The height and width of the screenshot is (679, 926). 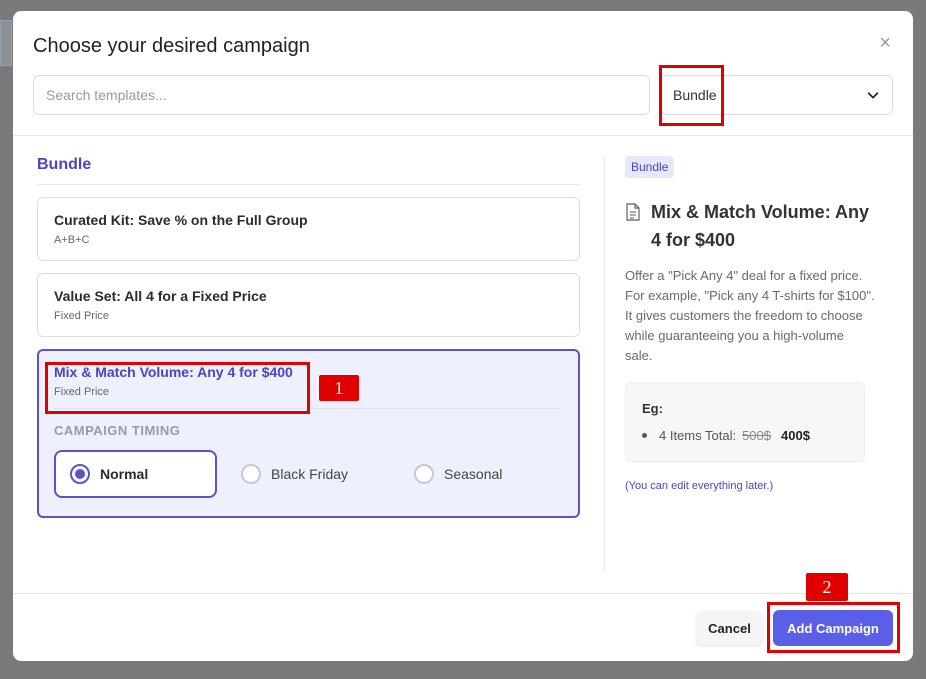 What do you see at coordinates (650, 167) in the screenshot?
I see `category-badge: Bundle` at bounding box center [650, 167].